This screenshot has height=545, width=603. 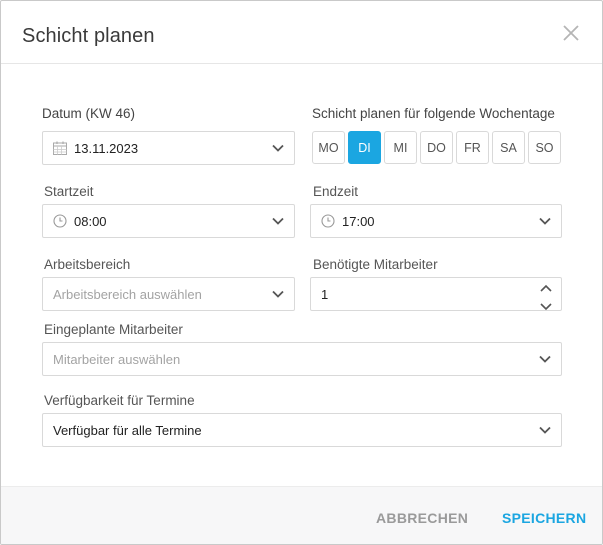 I want to click on availability-select: Verfügbar für alle Termine, so click(x=302, y=430).